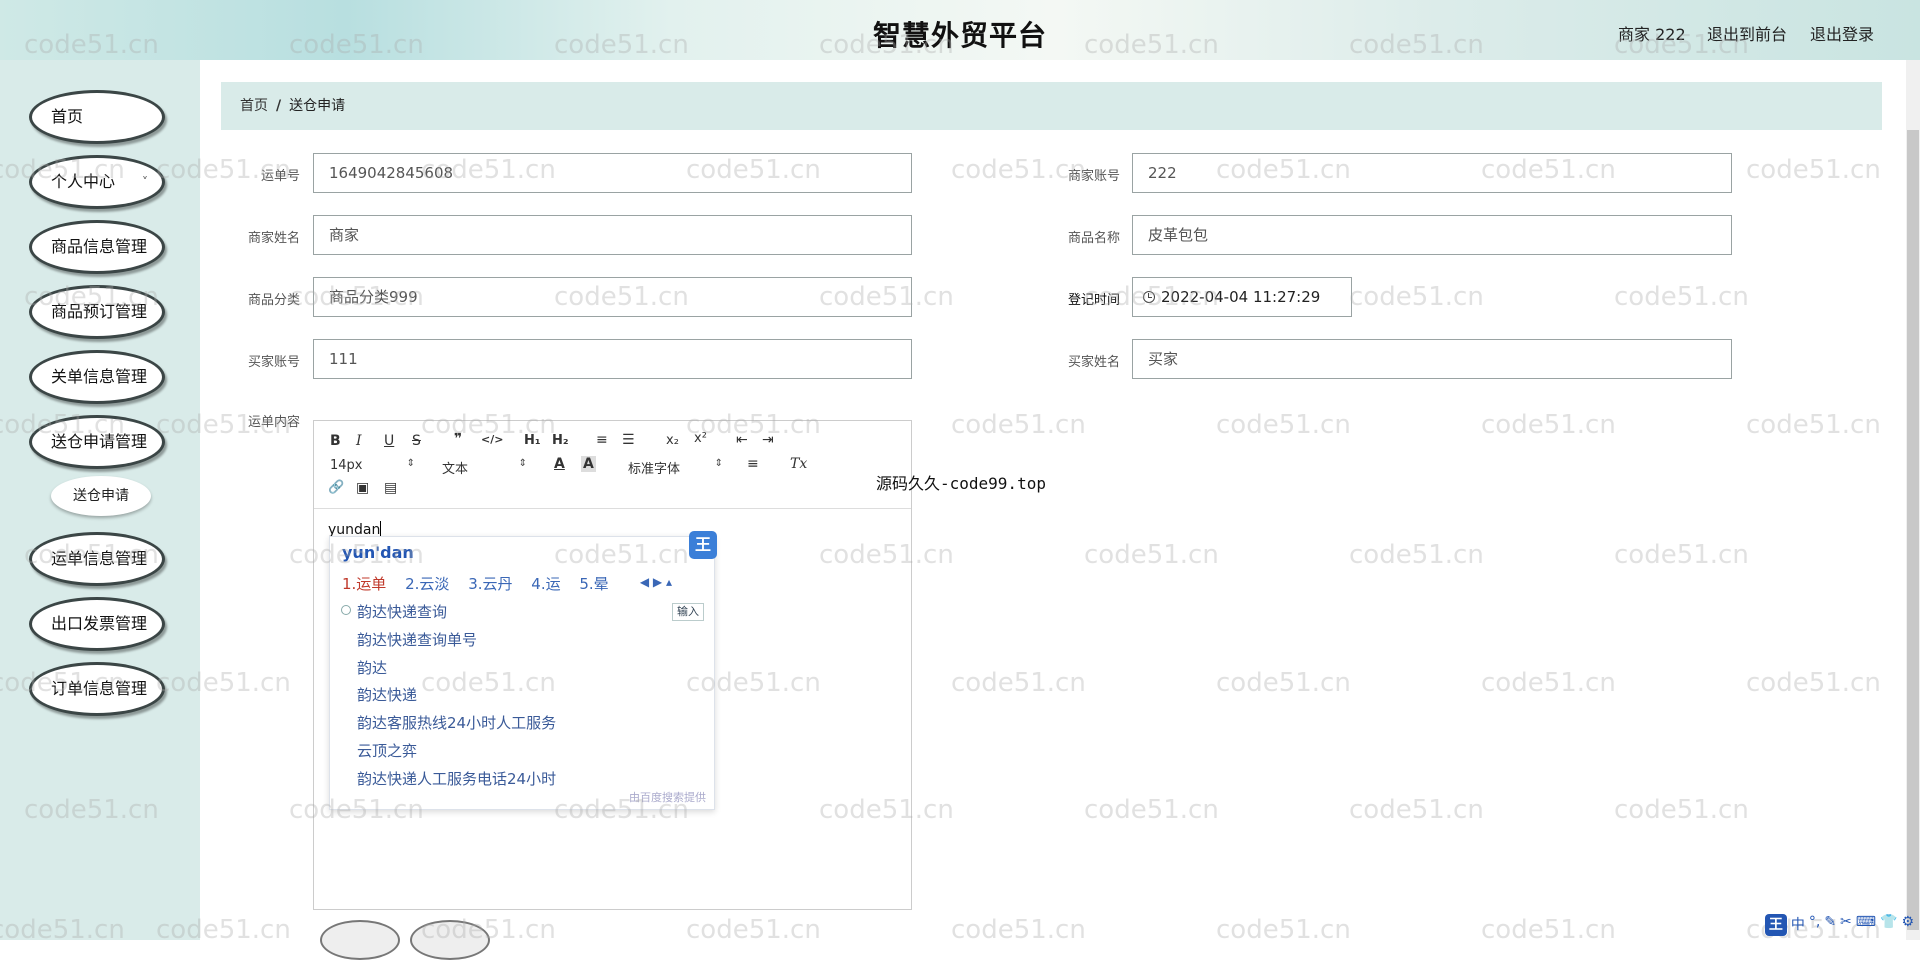 The image size is (1920, 960). Describe the element at coordinates (1907, 925) in the screenshot. I see `settings-icon: ⚙` at that location.